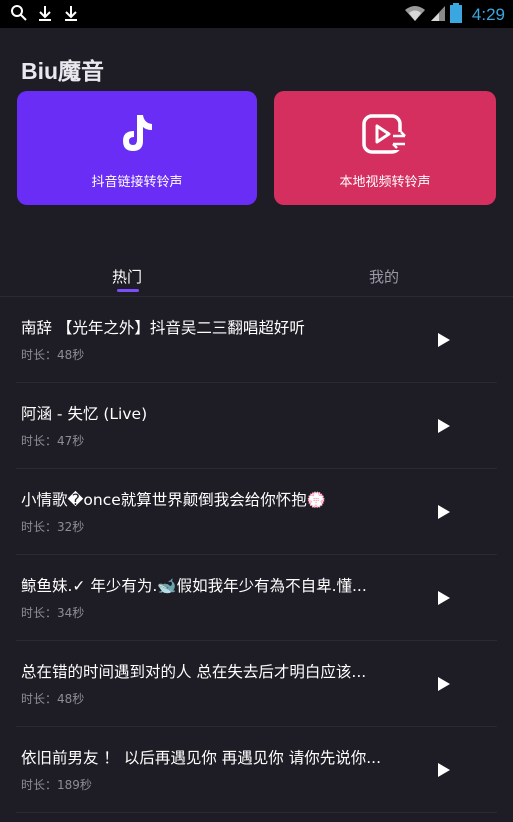 The image size is (513, 822). Describe the element at coordinates (438, 15) in the screenshot. I see `signal-icon` at that location.